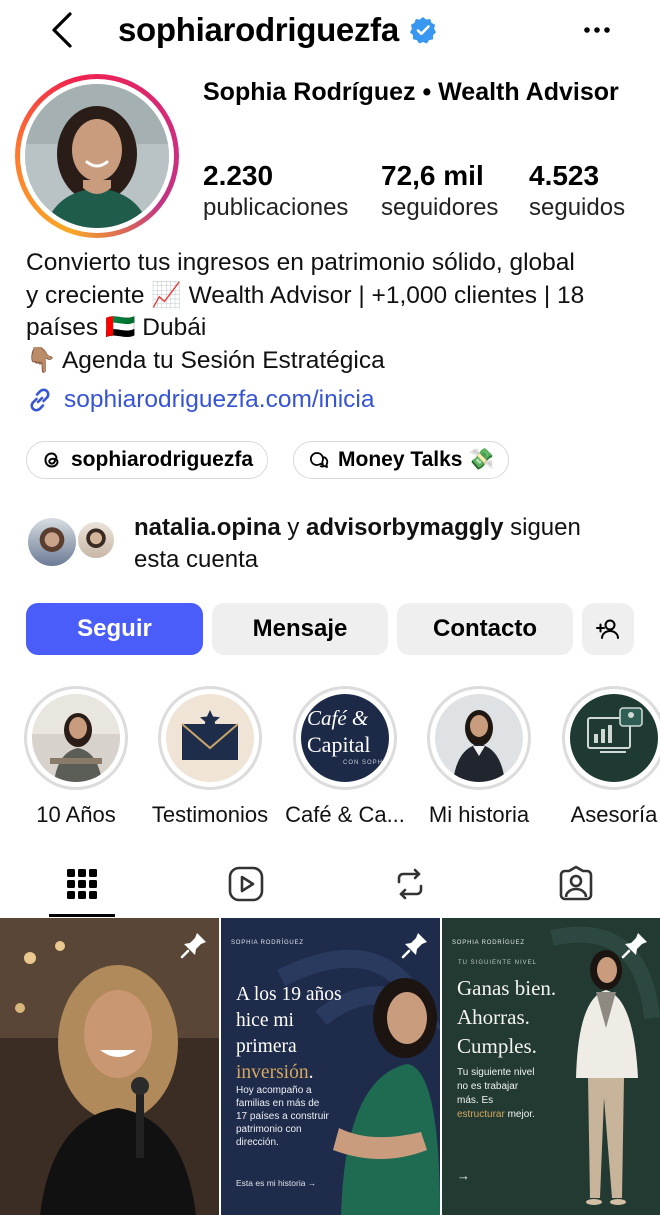  I want to click on highlight-label: Testimonios, so click(210, 814).